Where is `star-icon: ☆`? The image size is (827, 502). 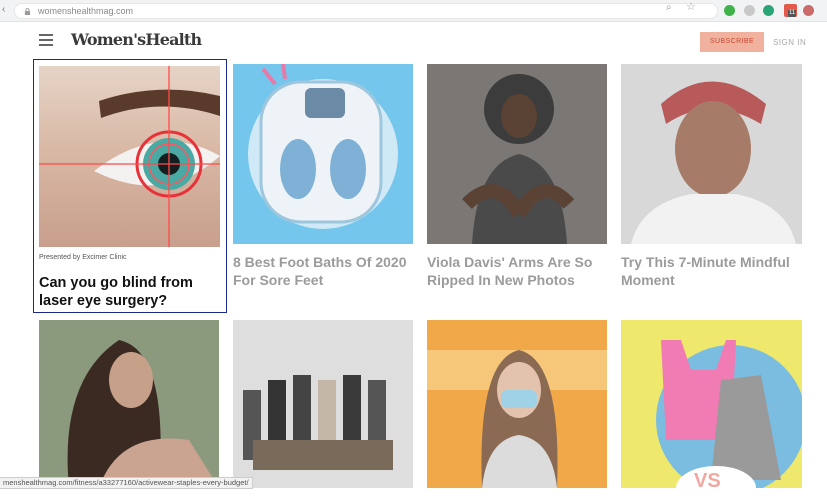 star-icon: ☆ is located at coordinates (691, 6).